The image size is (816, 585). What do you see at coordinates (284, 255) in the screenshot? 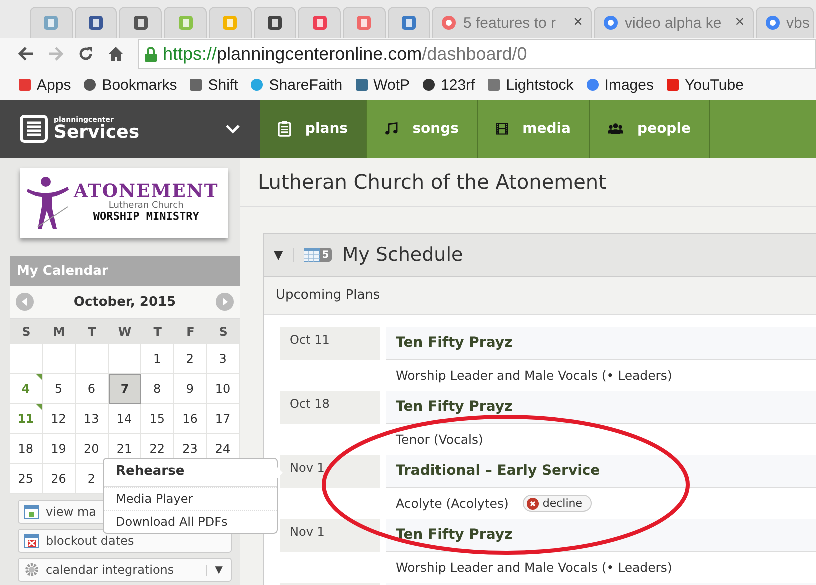
I see `collapse-toggle: ▼` at bounding box center [284, 255].